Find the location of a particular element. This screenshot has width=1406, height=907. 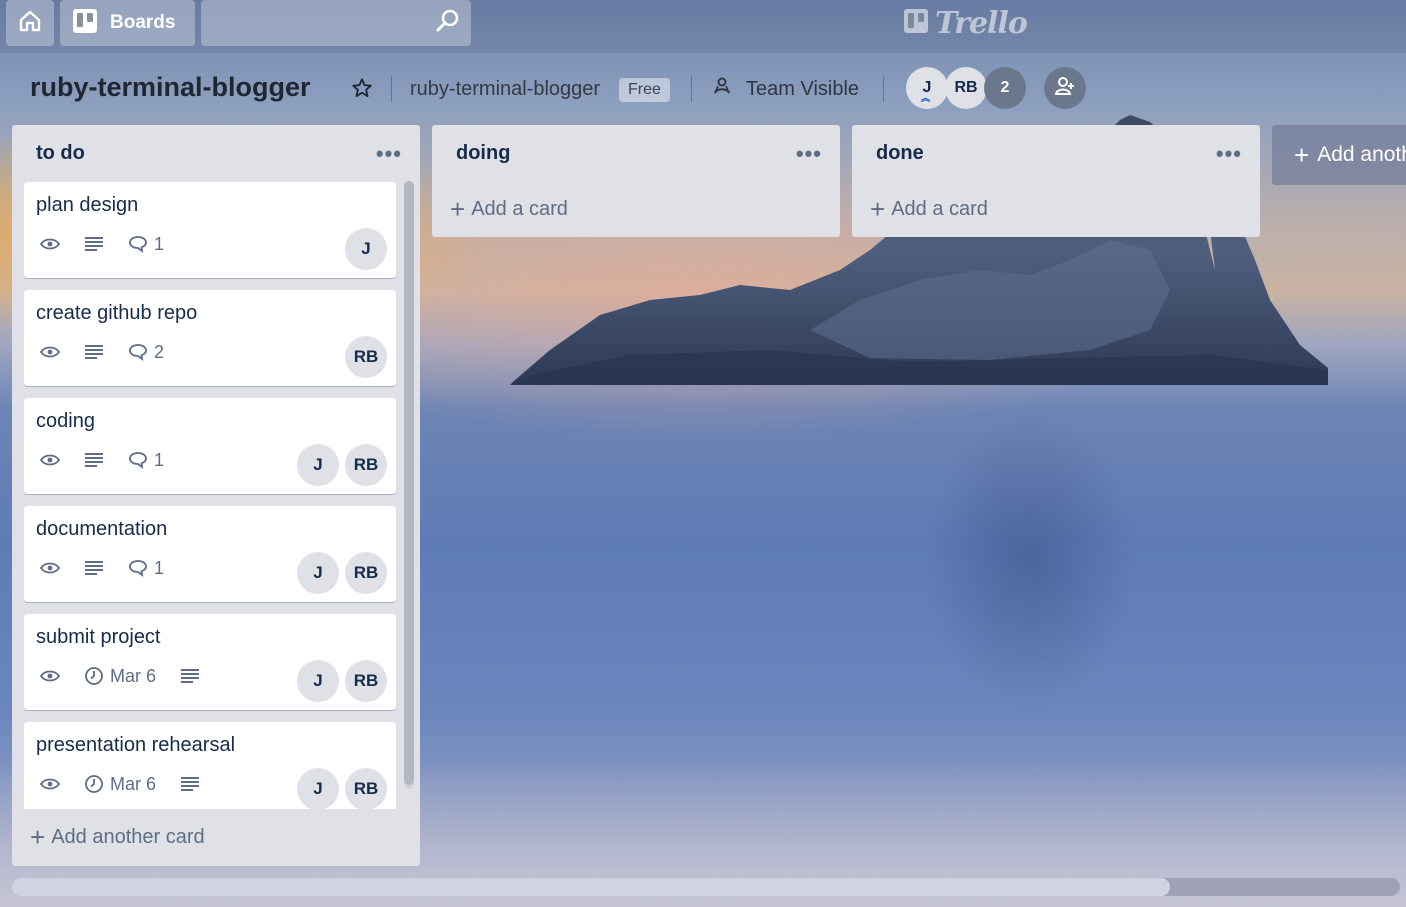

team-name-button: ruby-terminal-blogger is located at coordinates (505, 89).